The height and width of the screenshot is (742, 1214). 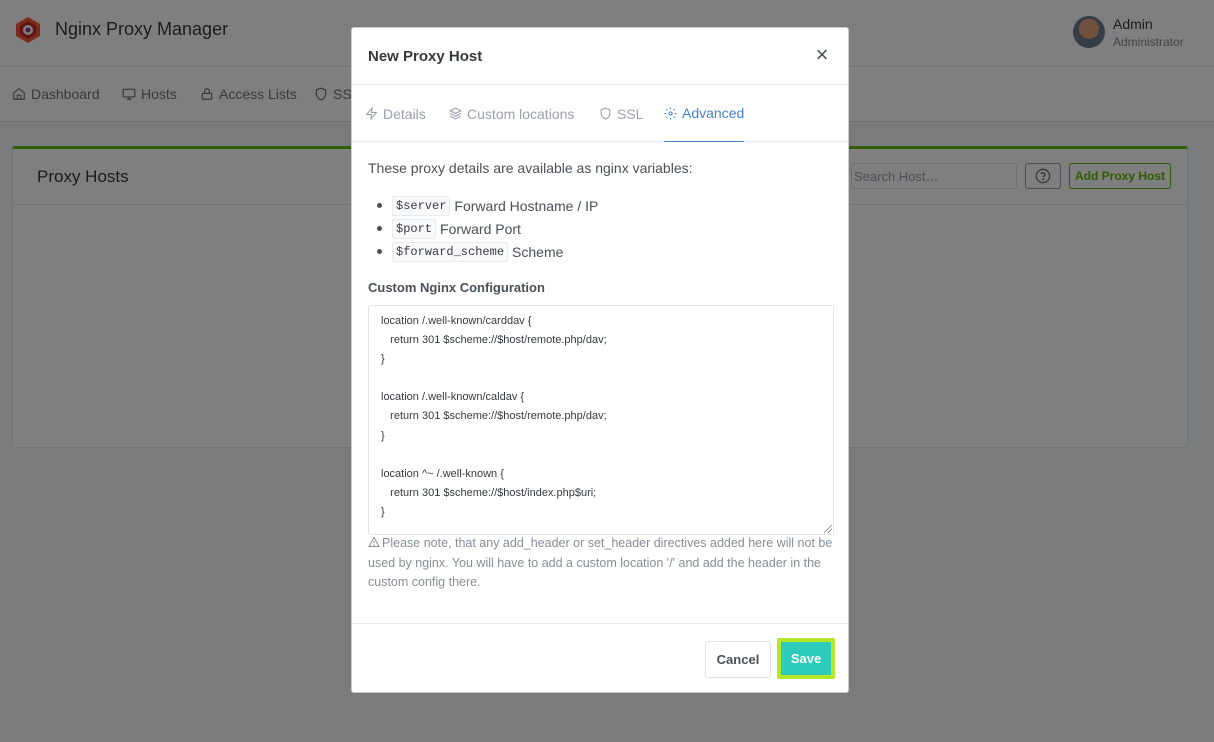 I want to click on variable-description: Forward Port, so click(x=480, y=228).